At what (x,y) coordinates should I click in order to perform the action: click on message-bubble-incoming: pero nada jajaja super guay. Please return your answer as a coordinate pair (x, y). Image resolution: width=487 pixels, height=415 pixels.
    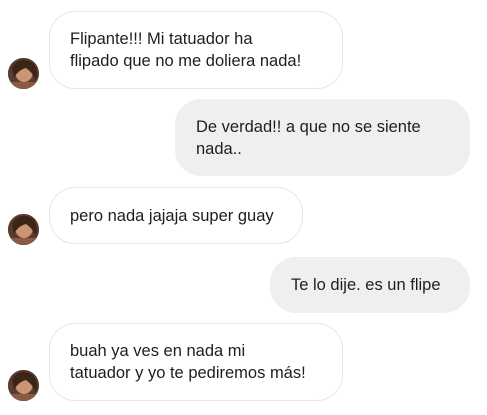
    Looking at the image, I should click on (176, 215).